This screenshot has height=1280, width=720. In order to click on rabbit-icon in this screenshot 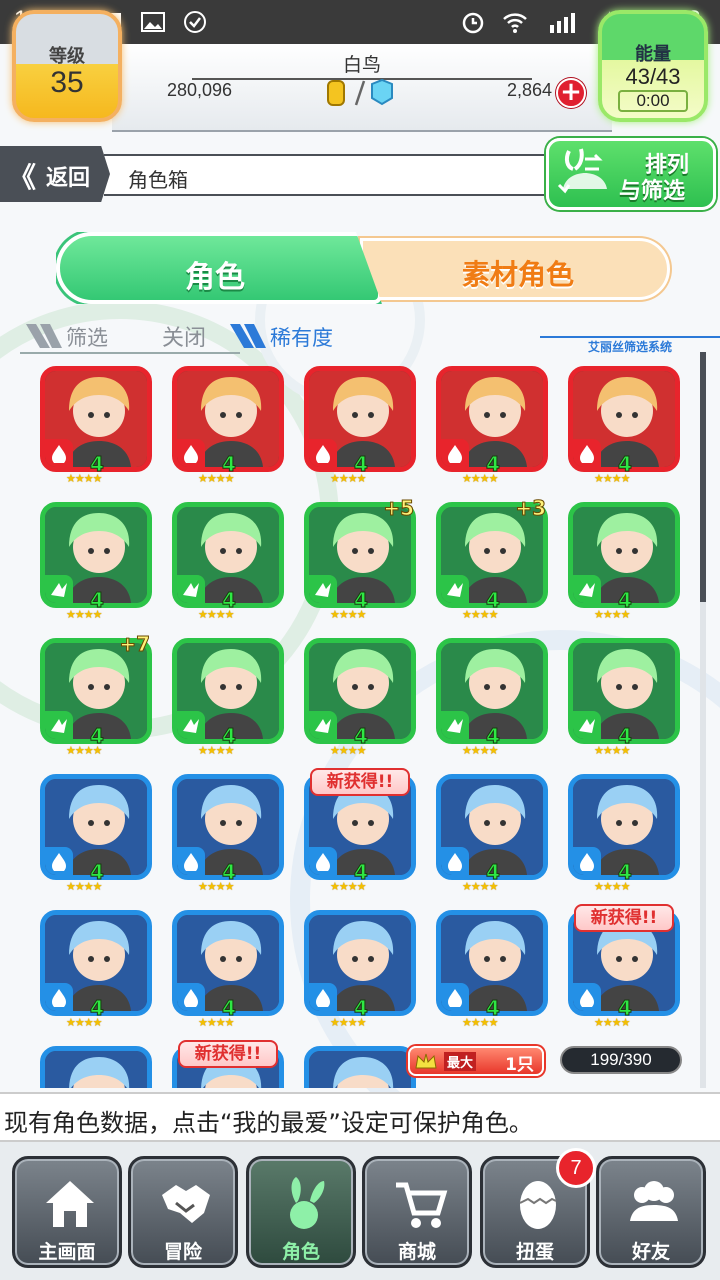, I will do `click(307, 1203)`.